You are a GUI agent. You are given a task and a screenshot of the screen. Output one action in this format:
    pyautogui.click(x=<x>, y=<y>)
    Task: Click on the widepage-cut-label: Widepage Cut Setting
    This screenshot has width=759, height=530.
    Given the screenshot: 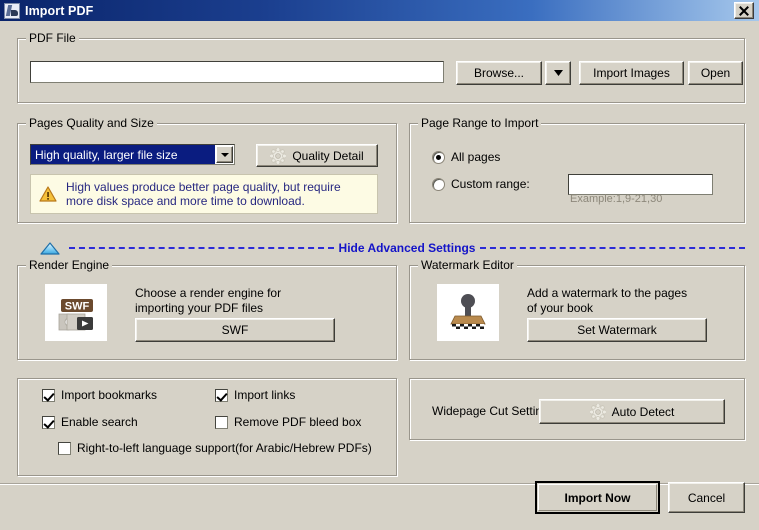 What is the action you would take?
    pyautogui.click(x=490, y=411)
    